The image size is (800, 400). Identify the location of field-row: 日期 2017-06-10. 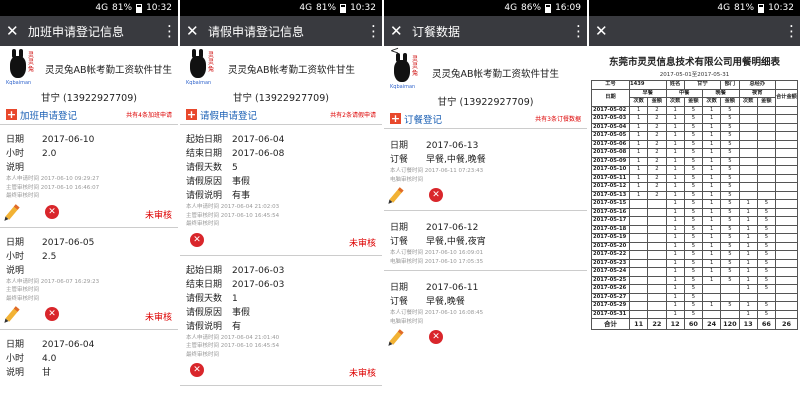
(50, 140).